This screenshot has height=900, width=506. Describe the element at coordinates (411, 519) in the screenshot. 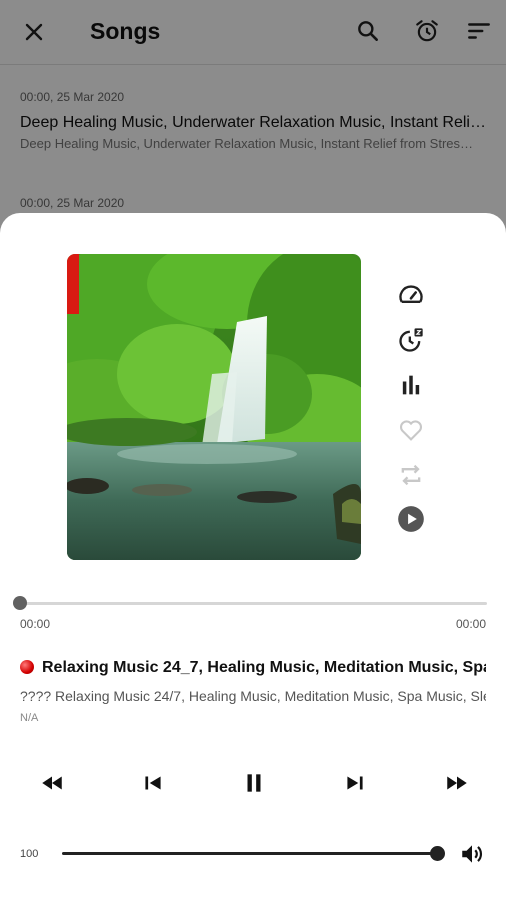

I see `play-circle-icon` at that location.